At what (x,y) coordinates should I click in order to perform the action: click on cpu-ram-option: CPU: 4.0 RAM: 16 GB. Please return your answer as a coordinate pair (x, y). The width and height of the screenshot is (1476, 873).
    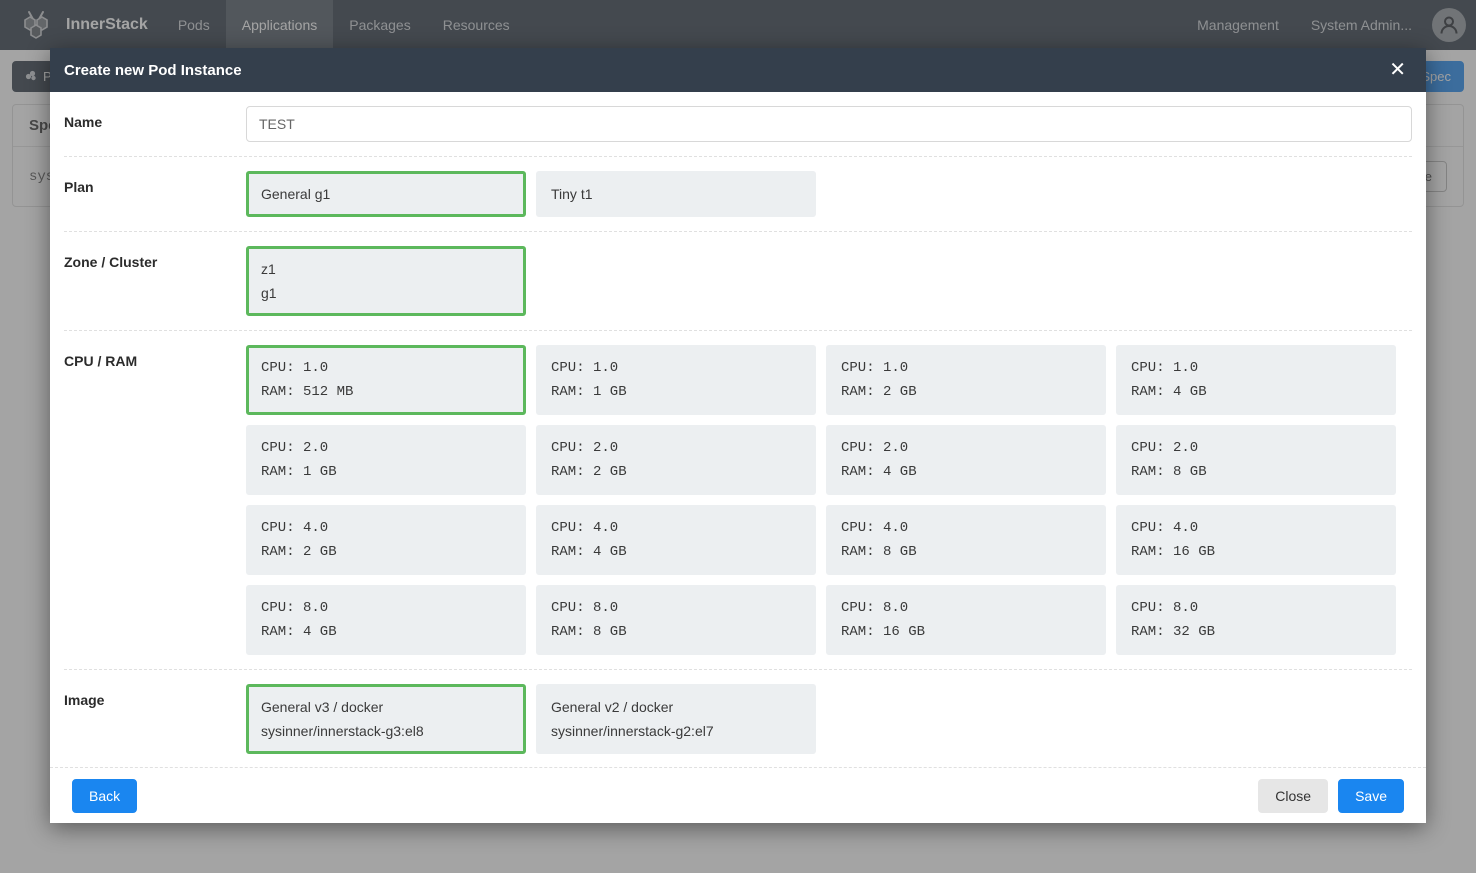
    Looking at the image, I should click on (1256, 540).